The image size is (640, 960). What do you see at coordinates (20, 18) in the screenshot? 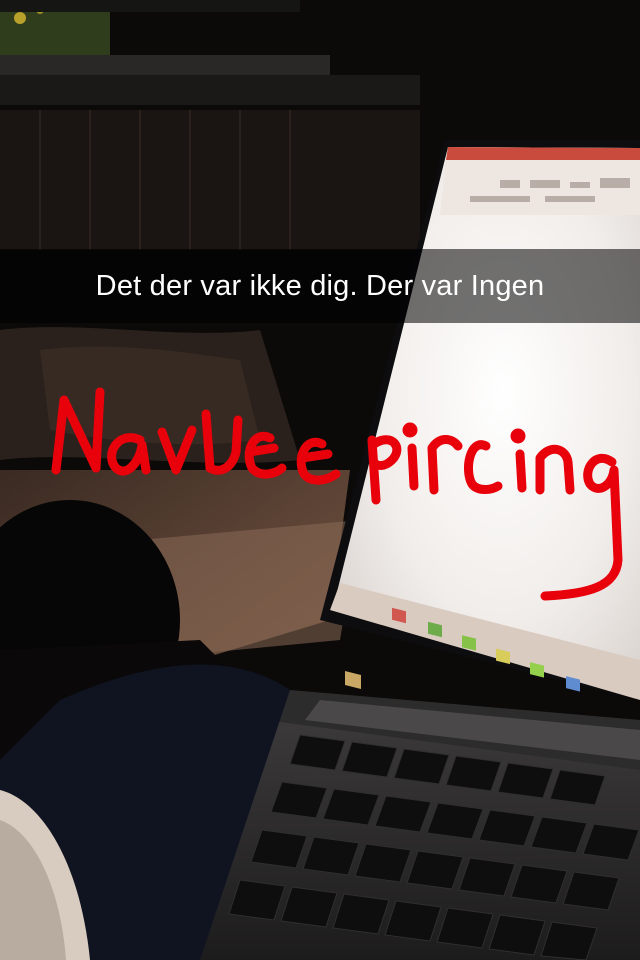
I see `flower-shape` at bounding box center [20, 18].